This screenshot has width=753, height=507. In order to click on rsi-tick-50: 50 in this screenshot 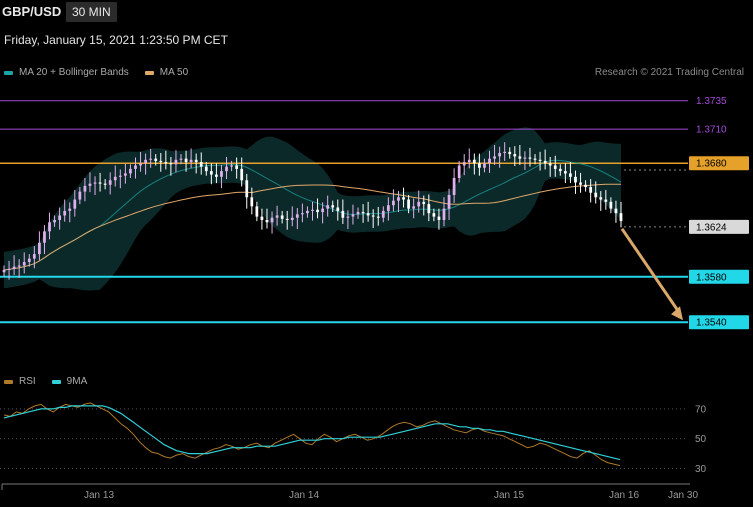, I will do `click(701, 439)`.